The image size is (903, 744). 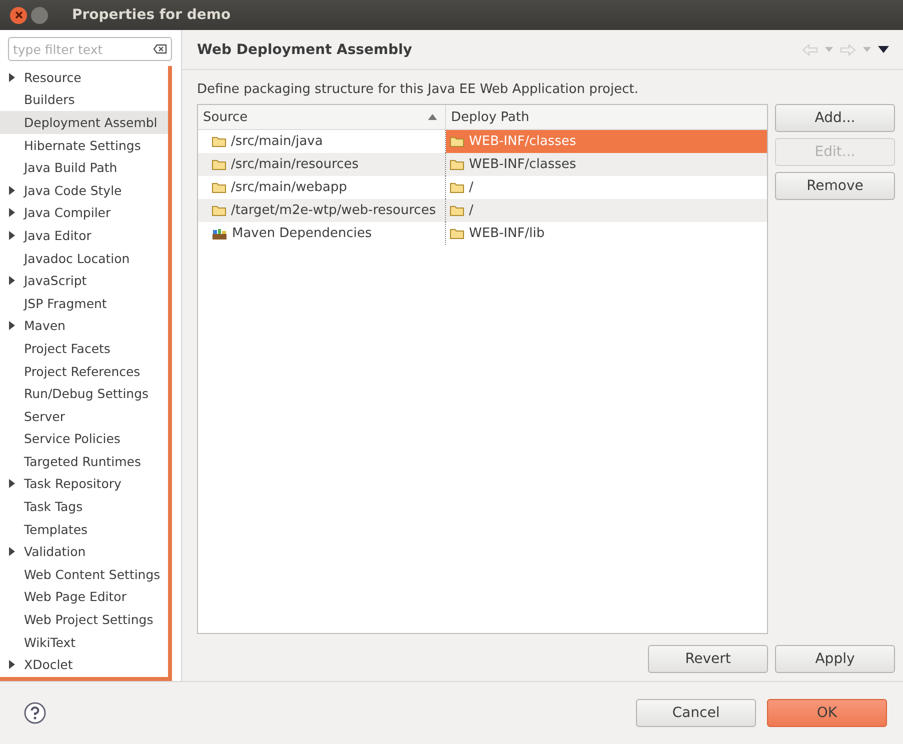 I want to click on close-button, so click(x=18, y=15).